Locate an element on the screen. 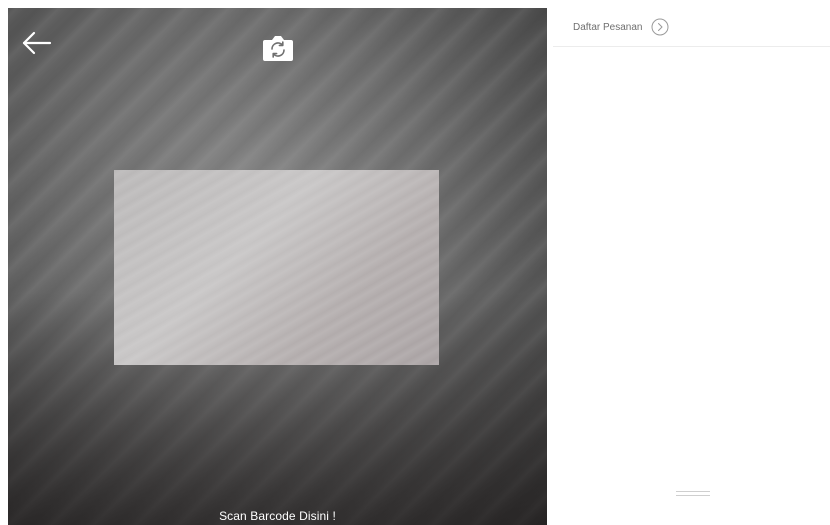 This screenshot has height=525, width=830. scan-target-area is located at coordinates (276, 267).